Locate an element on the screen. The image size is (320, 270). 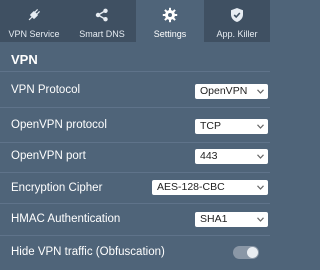
section-title: VPN is located at coordinates (24, 59).